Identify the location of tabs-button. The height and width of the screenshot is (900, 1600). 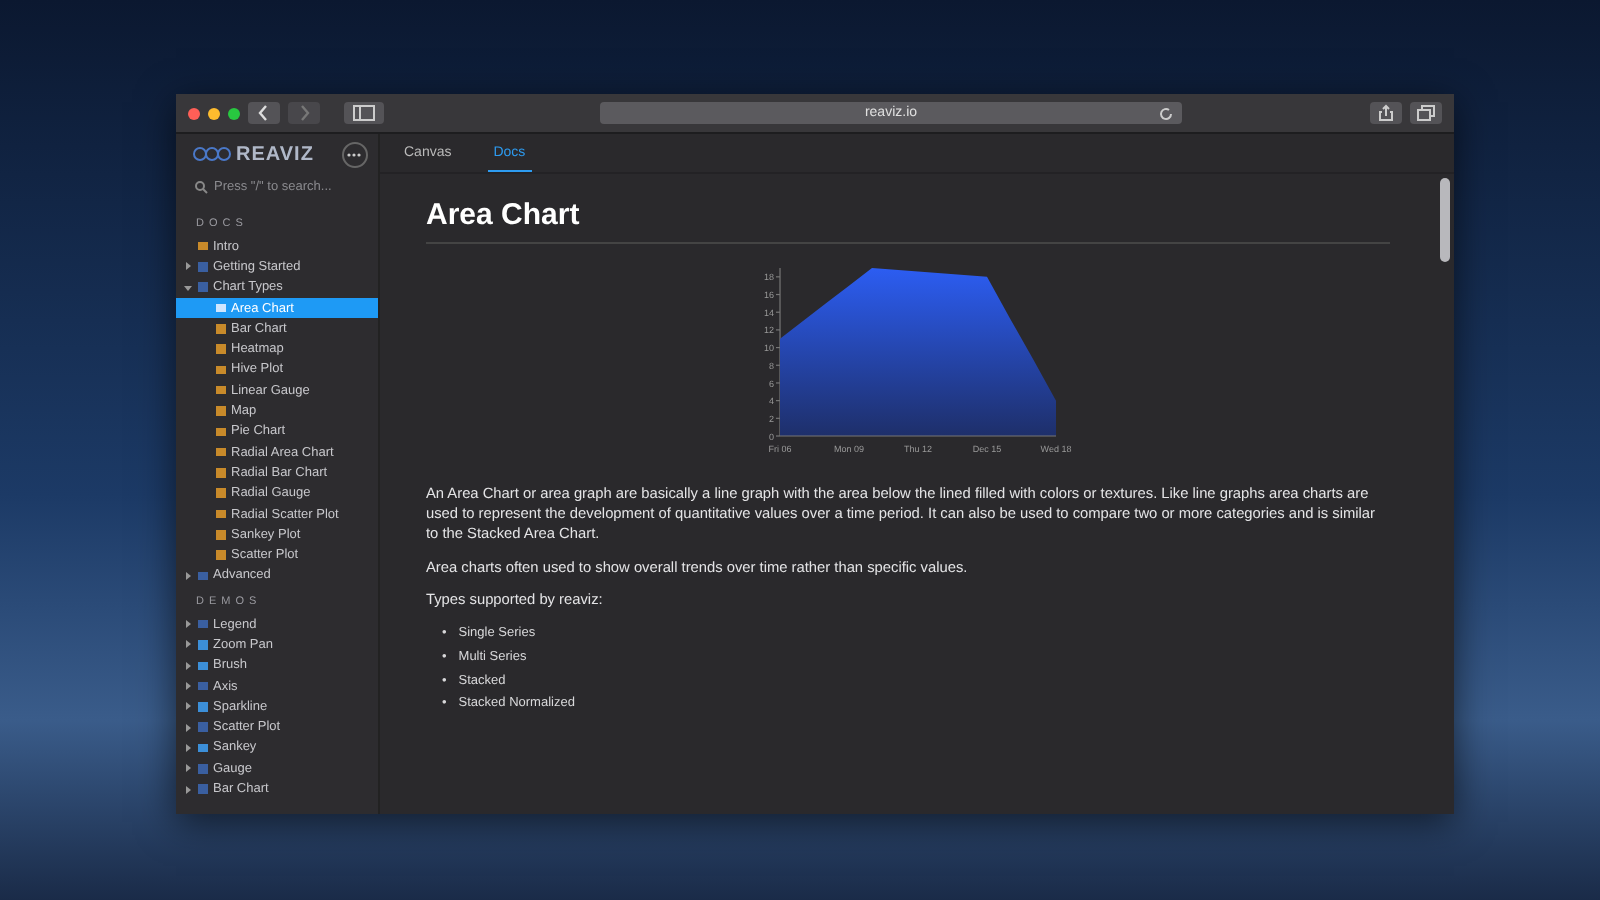
(1426, 113).